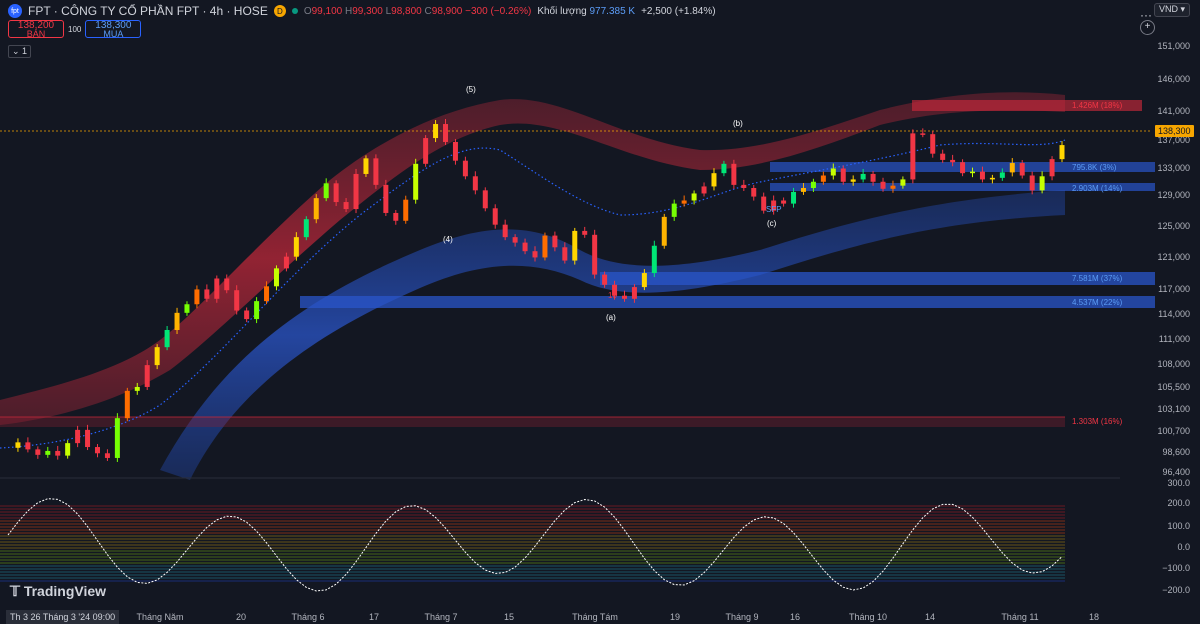  I want to click on fib-level-label: 1.426M (18%), so click(1097, 105).